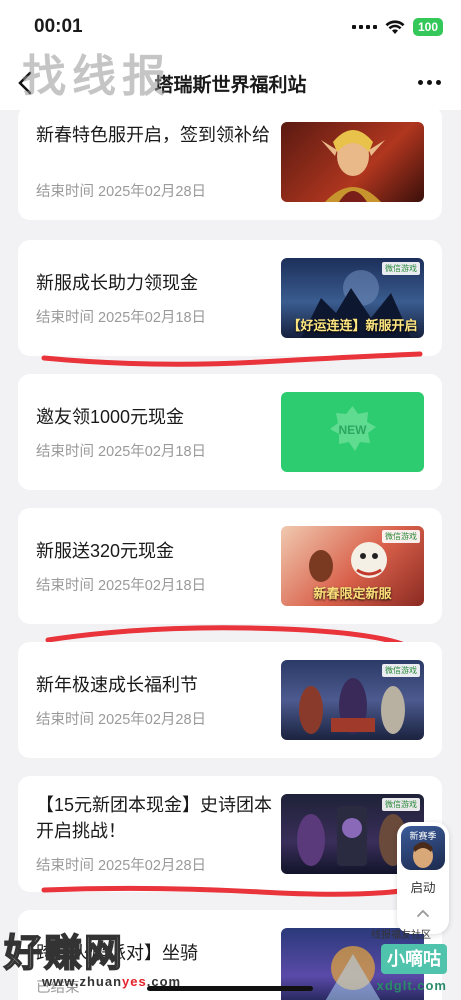 Image resolution: width=461 pixels, height=1000 pixels. I want to click on chevron-up-icon, so click(423, 913).